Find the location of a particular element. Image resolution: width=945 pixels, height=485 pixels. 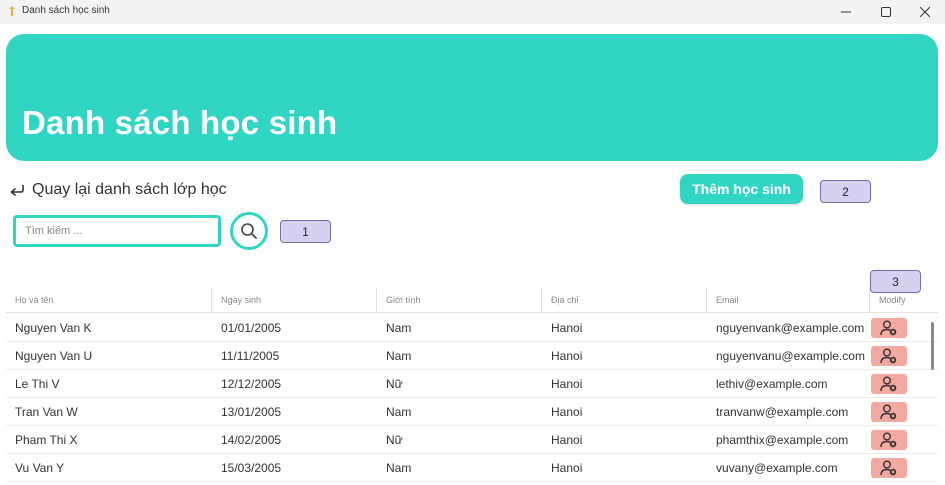

column-header-birthdate: Ngày sinh is located at coordinates (293, 300).